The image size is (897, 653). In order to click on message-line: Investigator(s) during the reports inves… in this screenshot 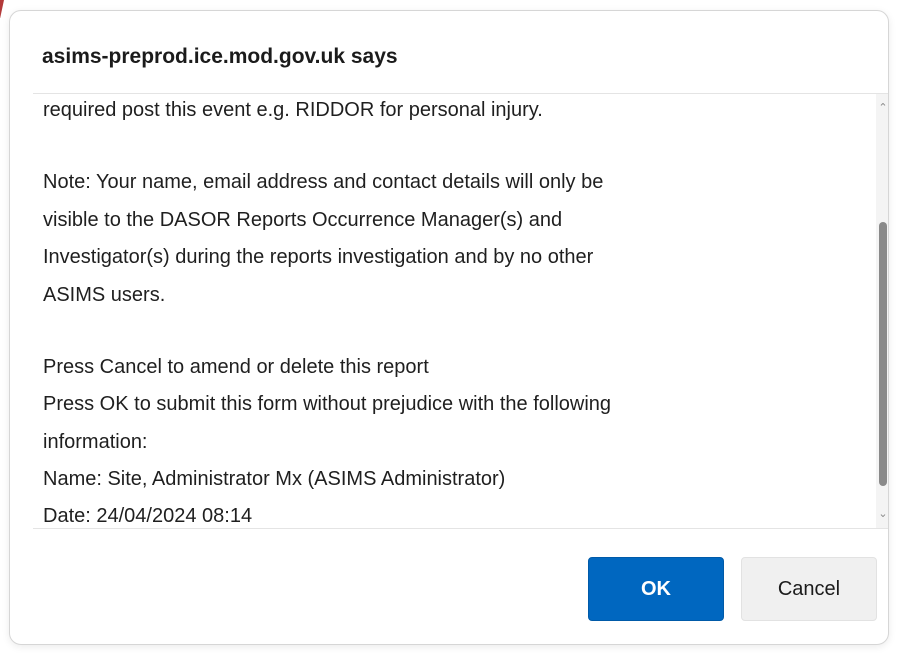, I will do `click(318, 257)`.